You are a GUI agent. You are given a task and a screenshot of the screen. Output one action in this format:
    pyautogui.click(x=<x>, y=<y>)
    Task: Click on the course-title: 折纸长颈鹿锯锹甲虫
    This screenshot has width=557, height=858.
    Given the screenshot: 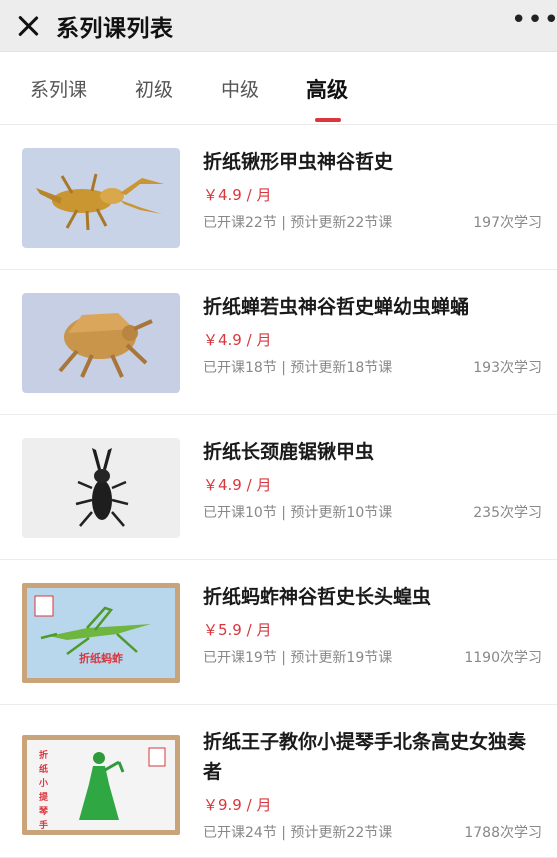 What is the action you would take?
    pyautogui.click(x=289, y=452)
    